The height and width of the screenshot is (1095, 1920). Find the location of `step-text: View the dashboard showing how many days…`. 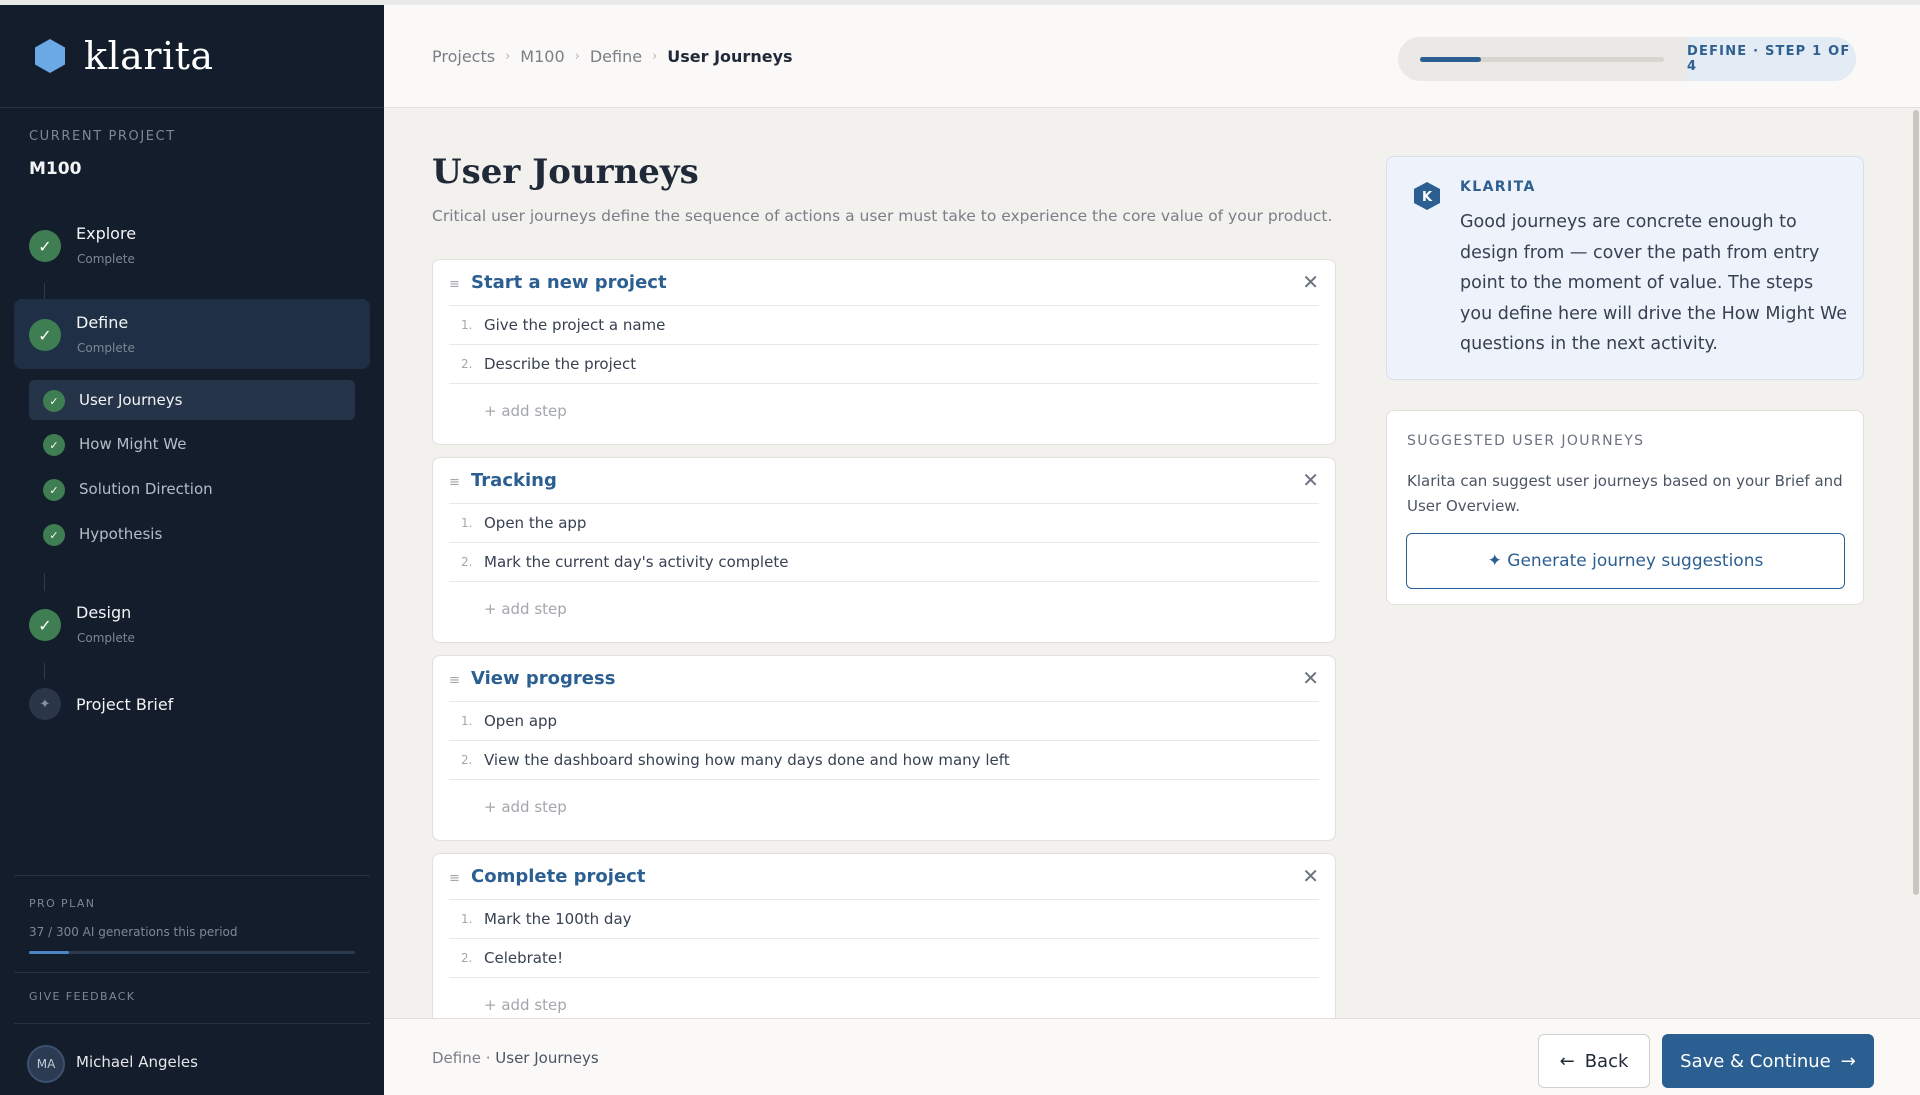

step-text: View the dashboard showing how many days… is located at coordinates (747, 760).